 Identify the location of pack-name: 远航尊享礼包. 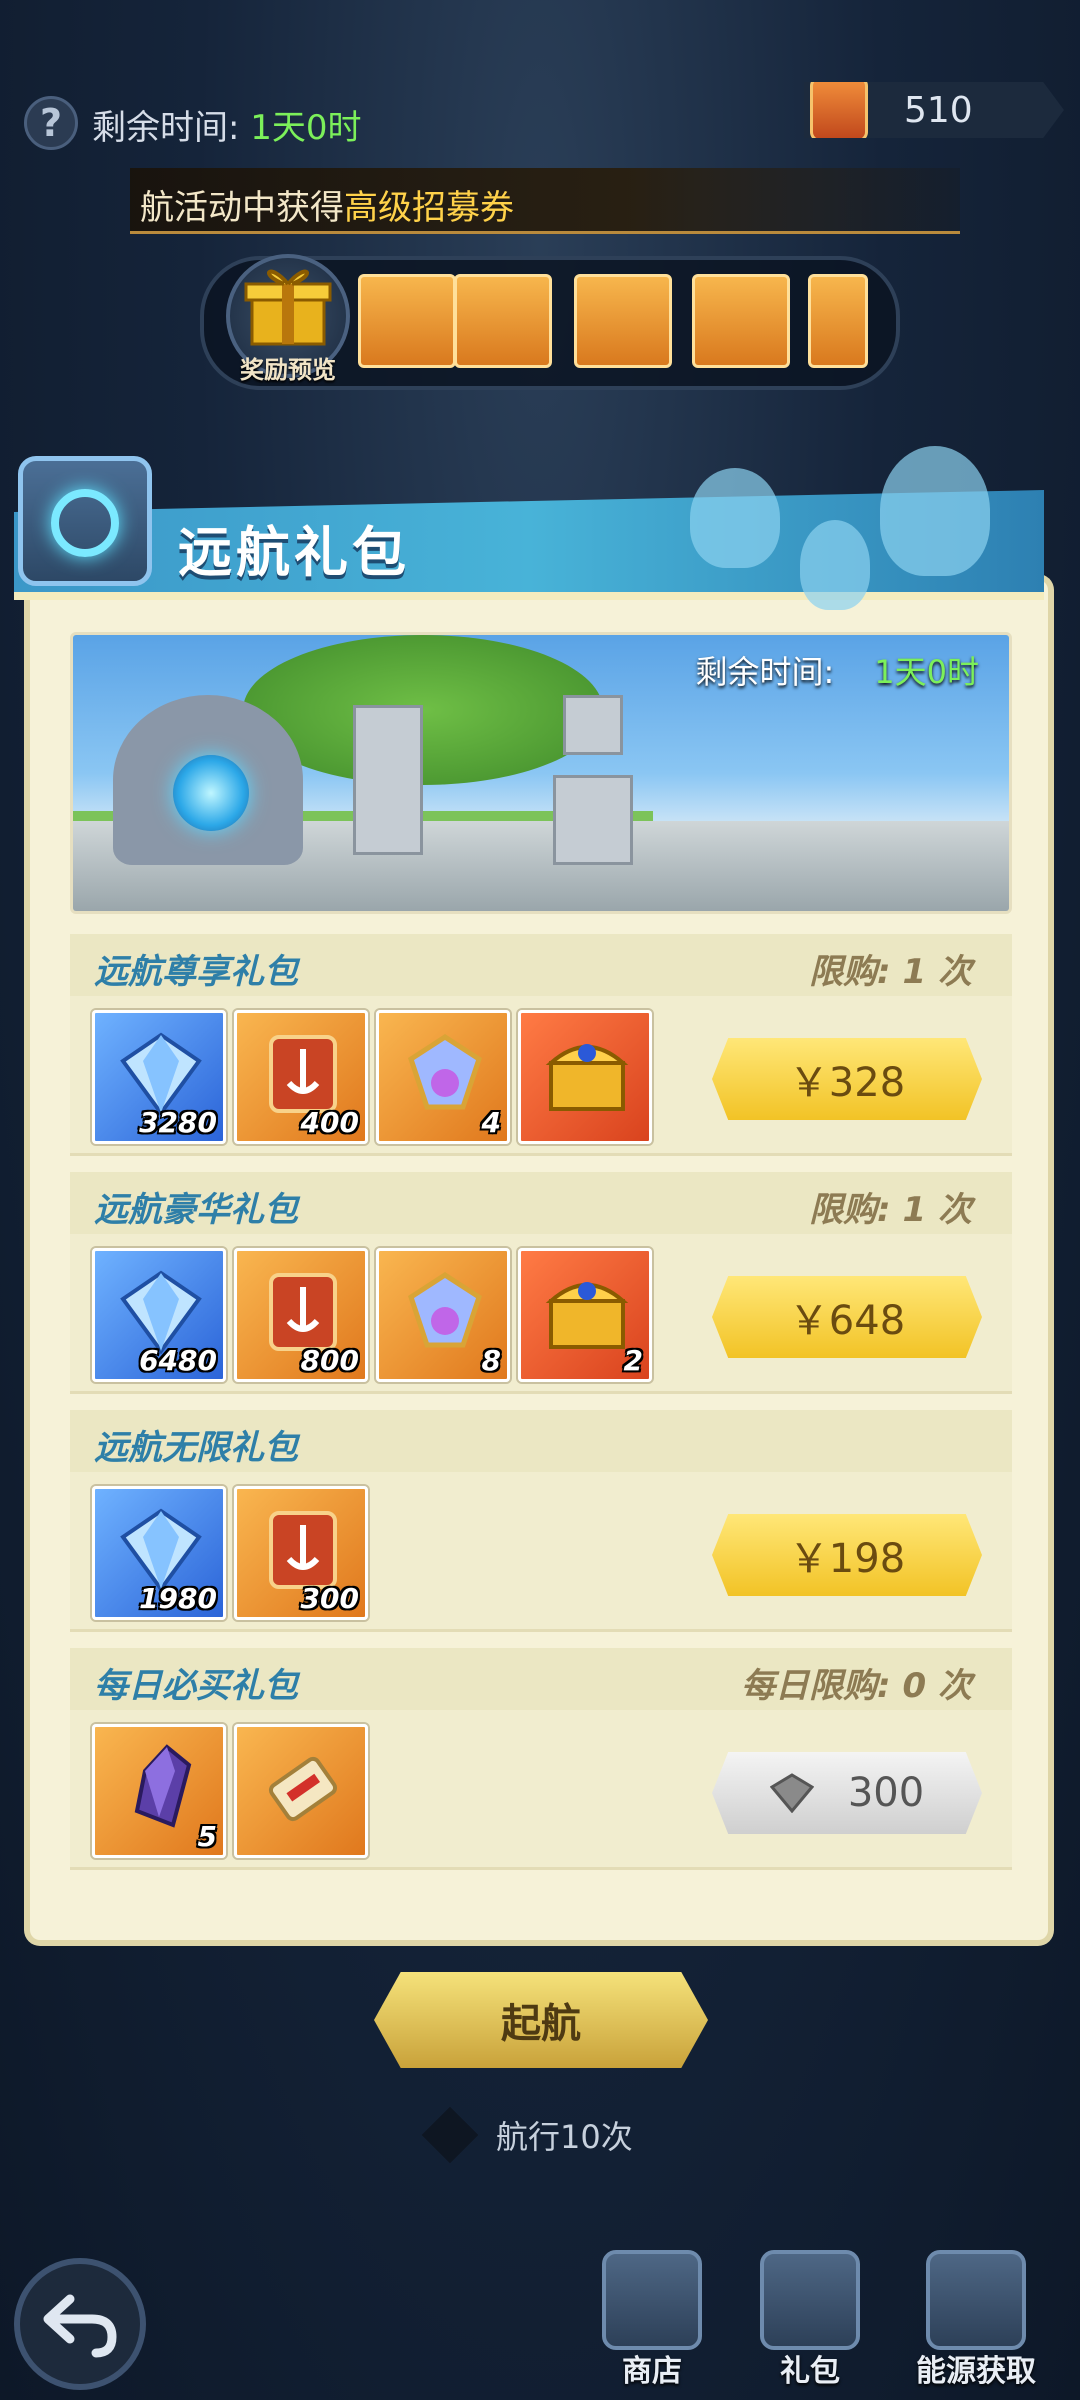
(196, 972).